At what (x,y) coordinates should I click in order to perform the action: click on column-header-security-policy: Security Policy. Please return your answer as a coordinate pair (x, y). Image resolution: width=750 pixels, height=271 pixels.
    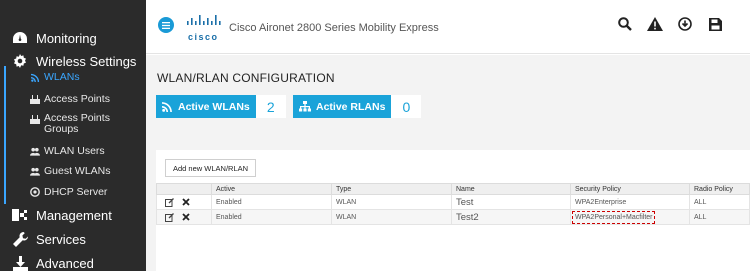
    Looking at the image, I should click on (630, 189).